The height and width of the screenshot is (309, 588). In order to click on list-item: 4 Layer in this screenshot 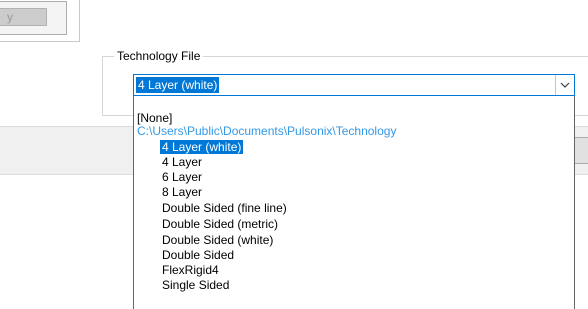, I will do `click(182, 162)`.